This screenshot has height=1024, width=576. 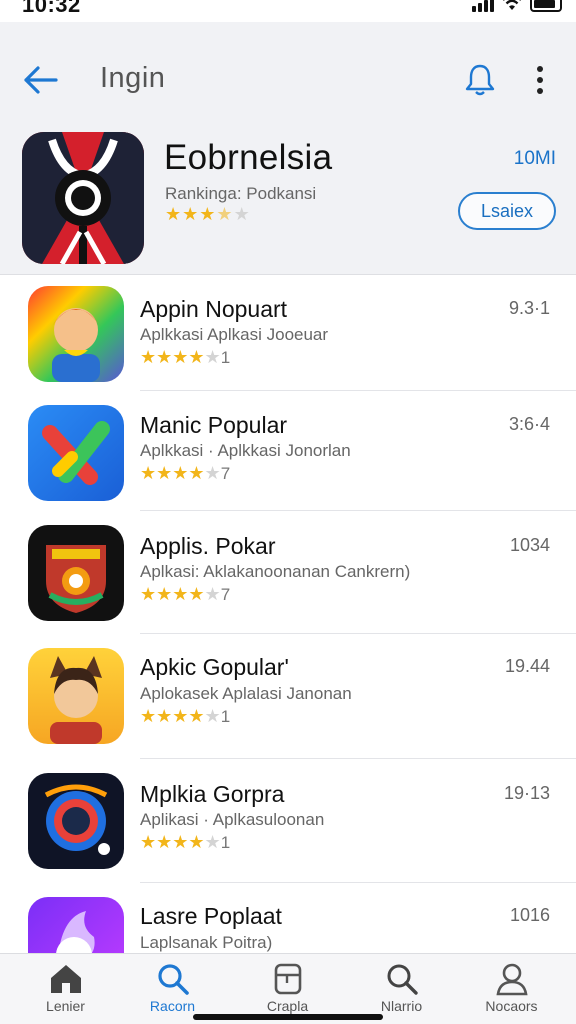 I want to click on status-bar: 10:32, so click(x=288, y=11).